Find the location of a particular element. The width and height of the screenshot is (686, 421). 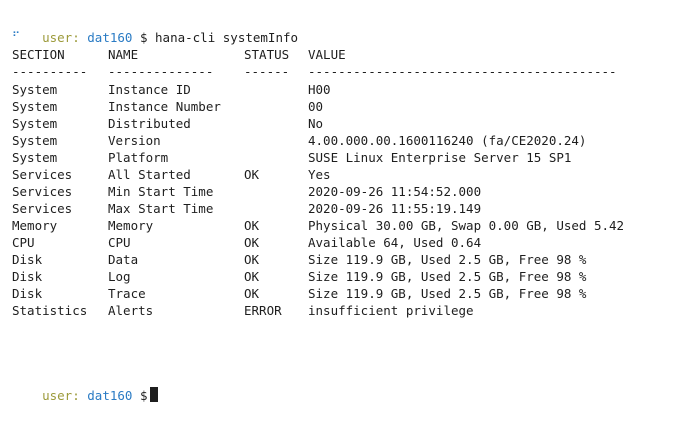

table-header-row: SECTION NAME STATUS VALUE is located at coordinates (179, 54).